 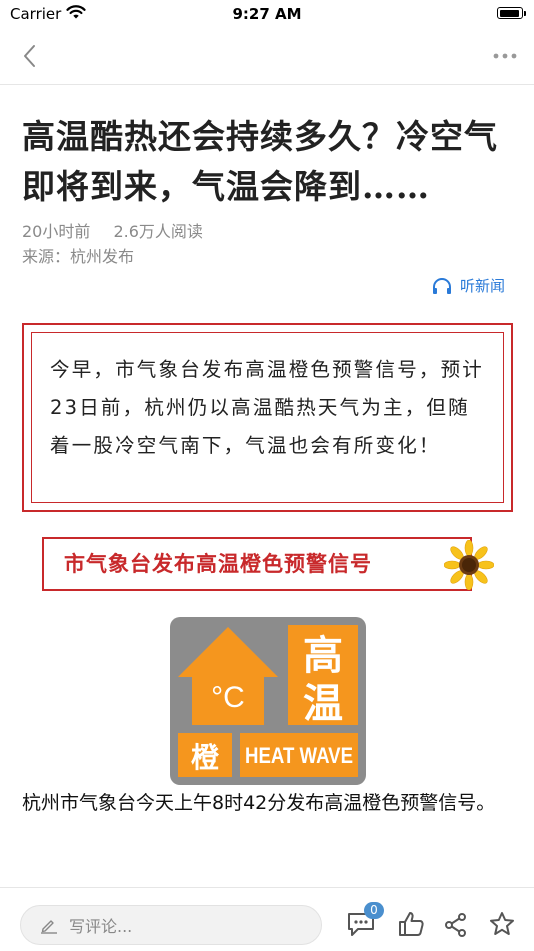 I want to click on like-icon, so click(x=411, y=924).